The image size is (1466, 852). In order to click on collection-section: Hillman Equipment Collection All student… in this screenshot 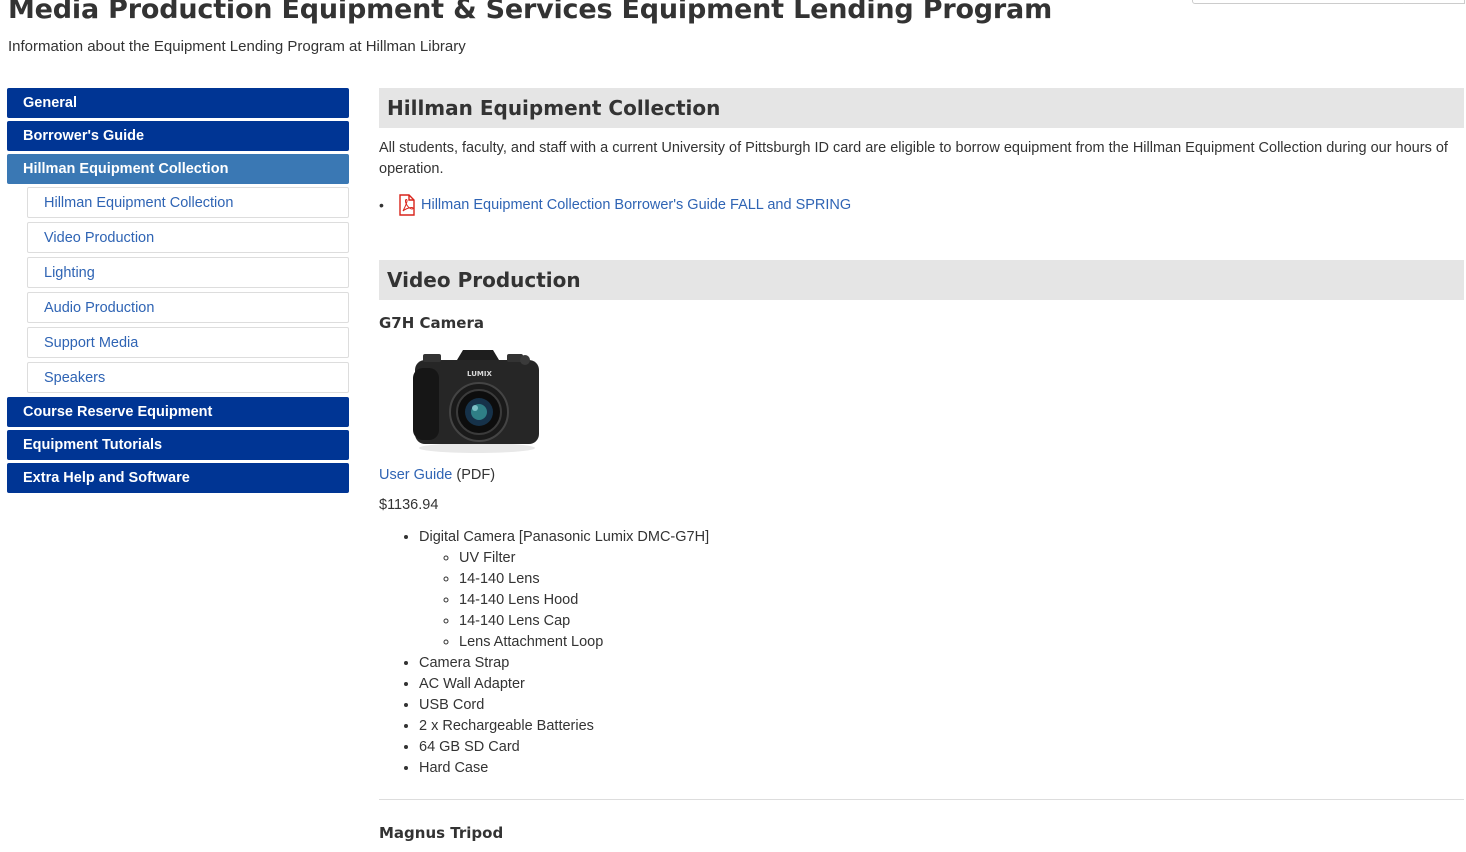, I will do `click(921, 152)`.